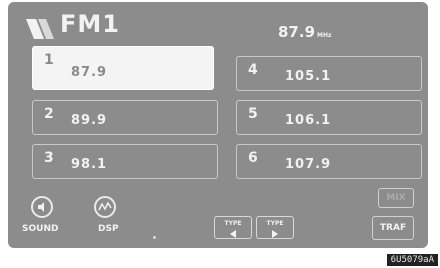 The height and width of the screenshot is (268, 440). Describe the element at coordinates (233, 234) in the screenshot. I see `left-arrow-icon` at that location.